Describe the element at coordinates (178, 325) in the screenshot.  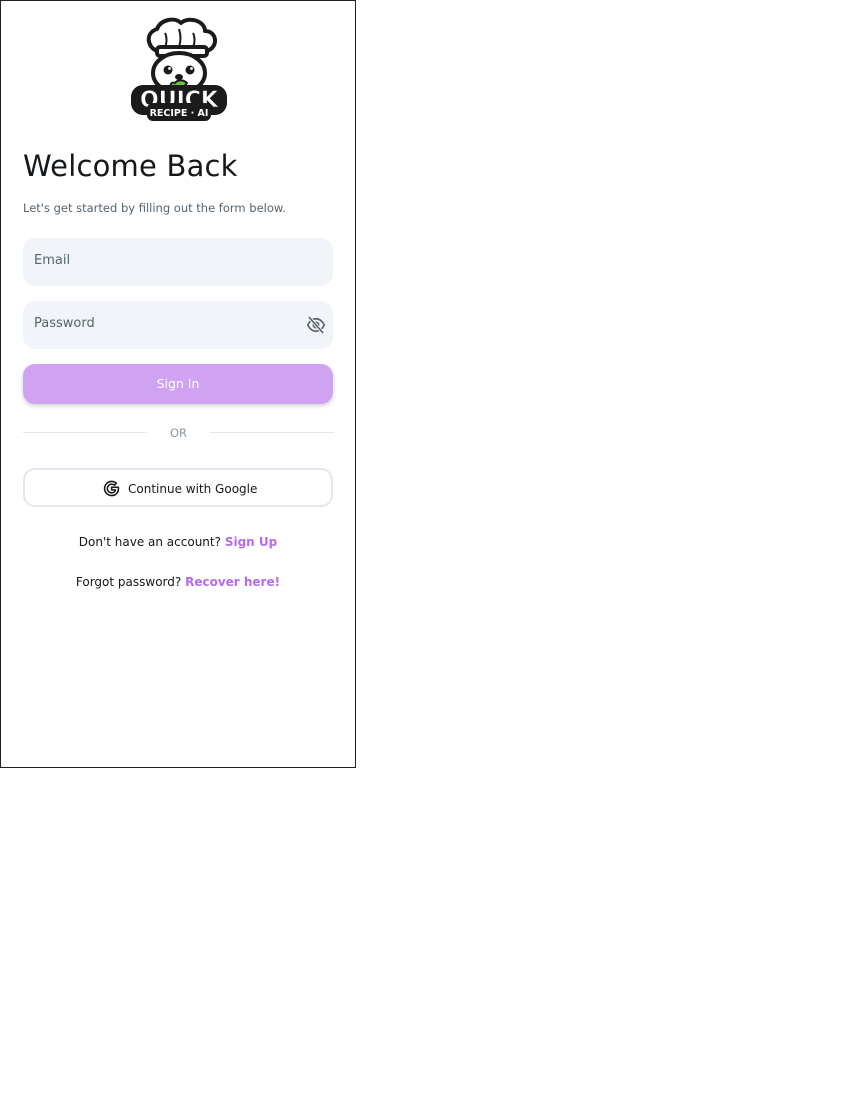
I see `password-field: Password` at that location.